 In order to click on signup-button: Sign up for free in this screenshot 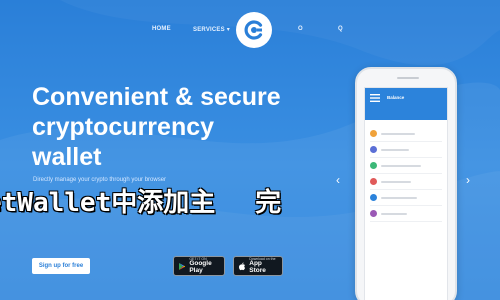, I will do `click(61, 266)`.